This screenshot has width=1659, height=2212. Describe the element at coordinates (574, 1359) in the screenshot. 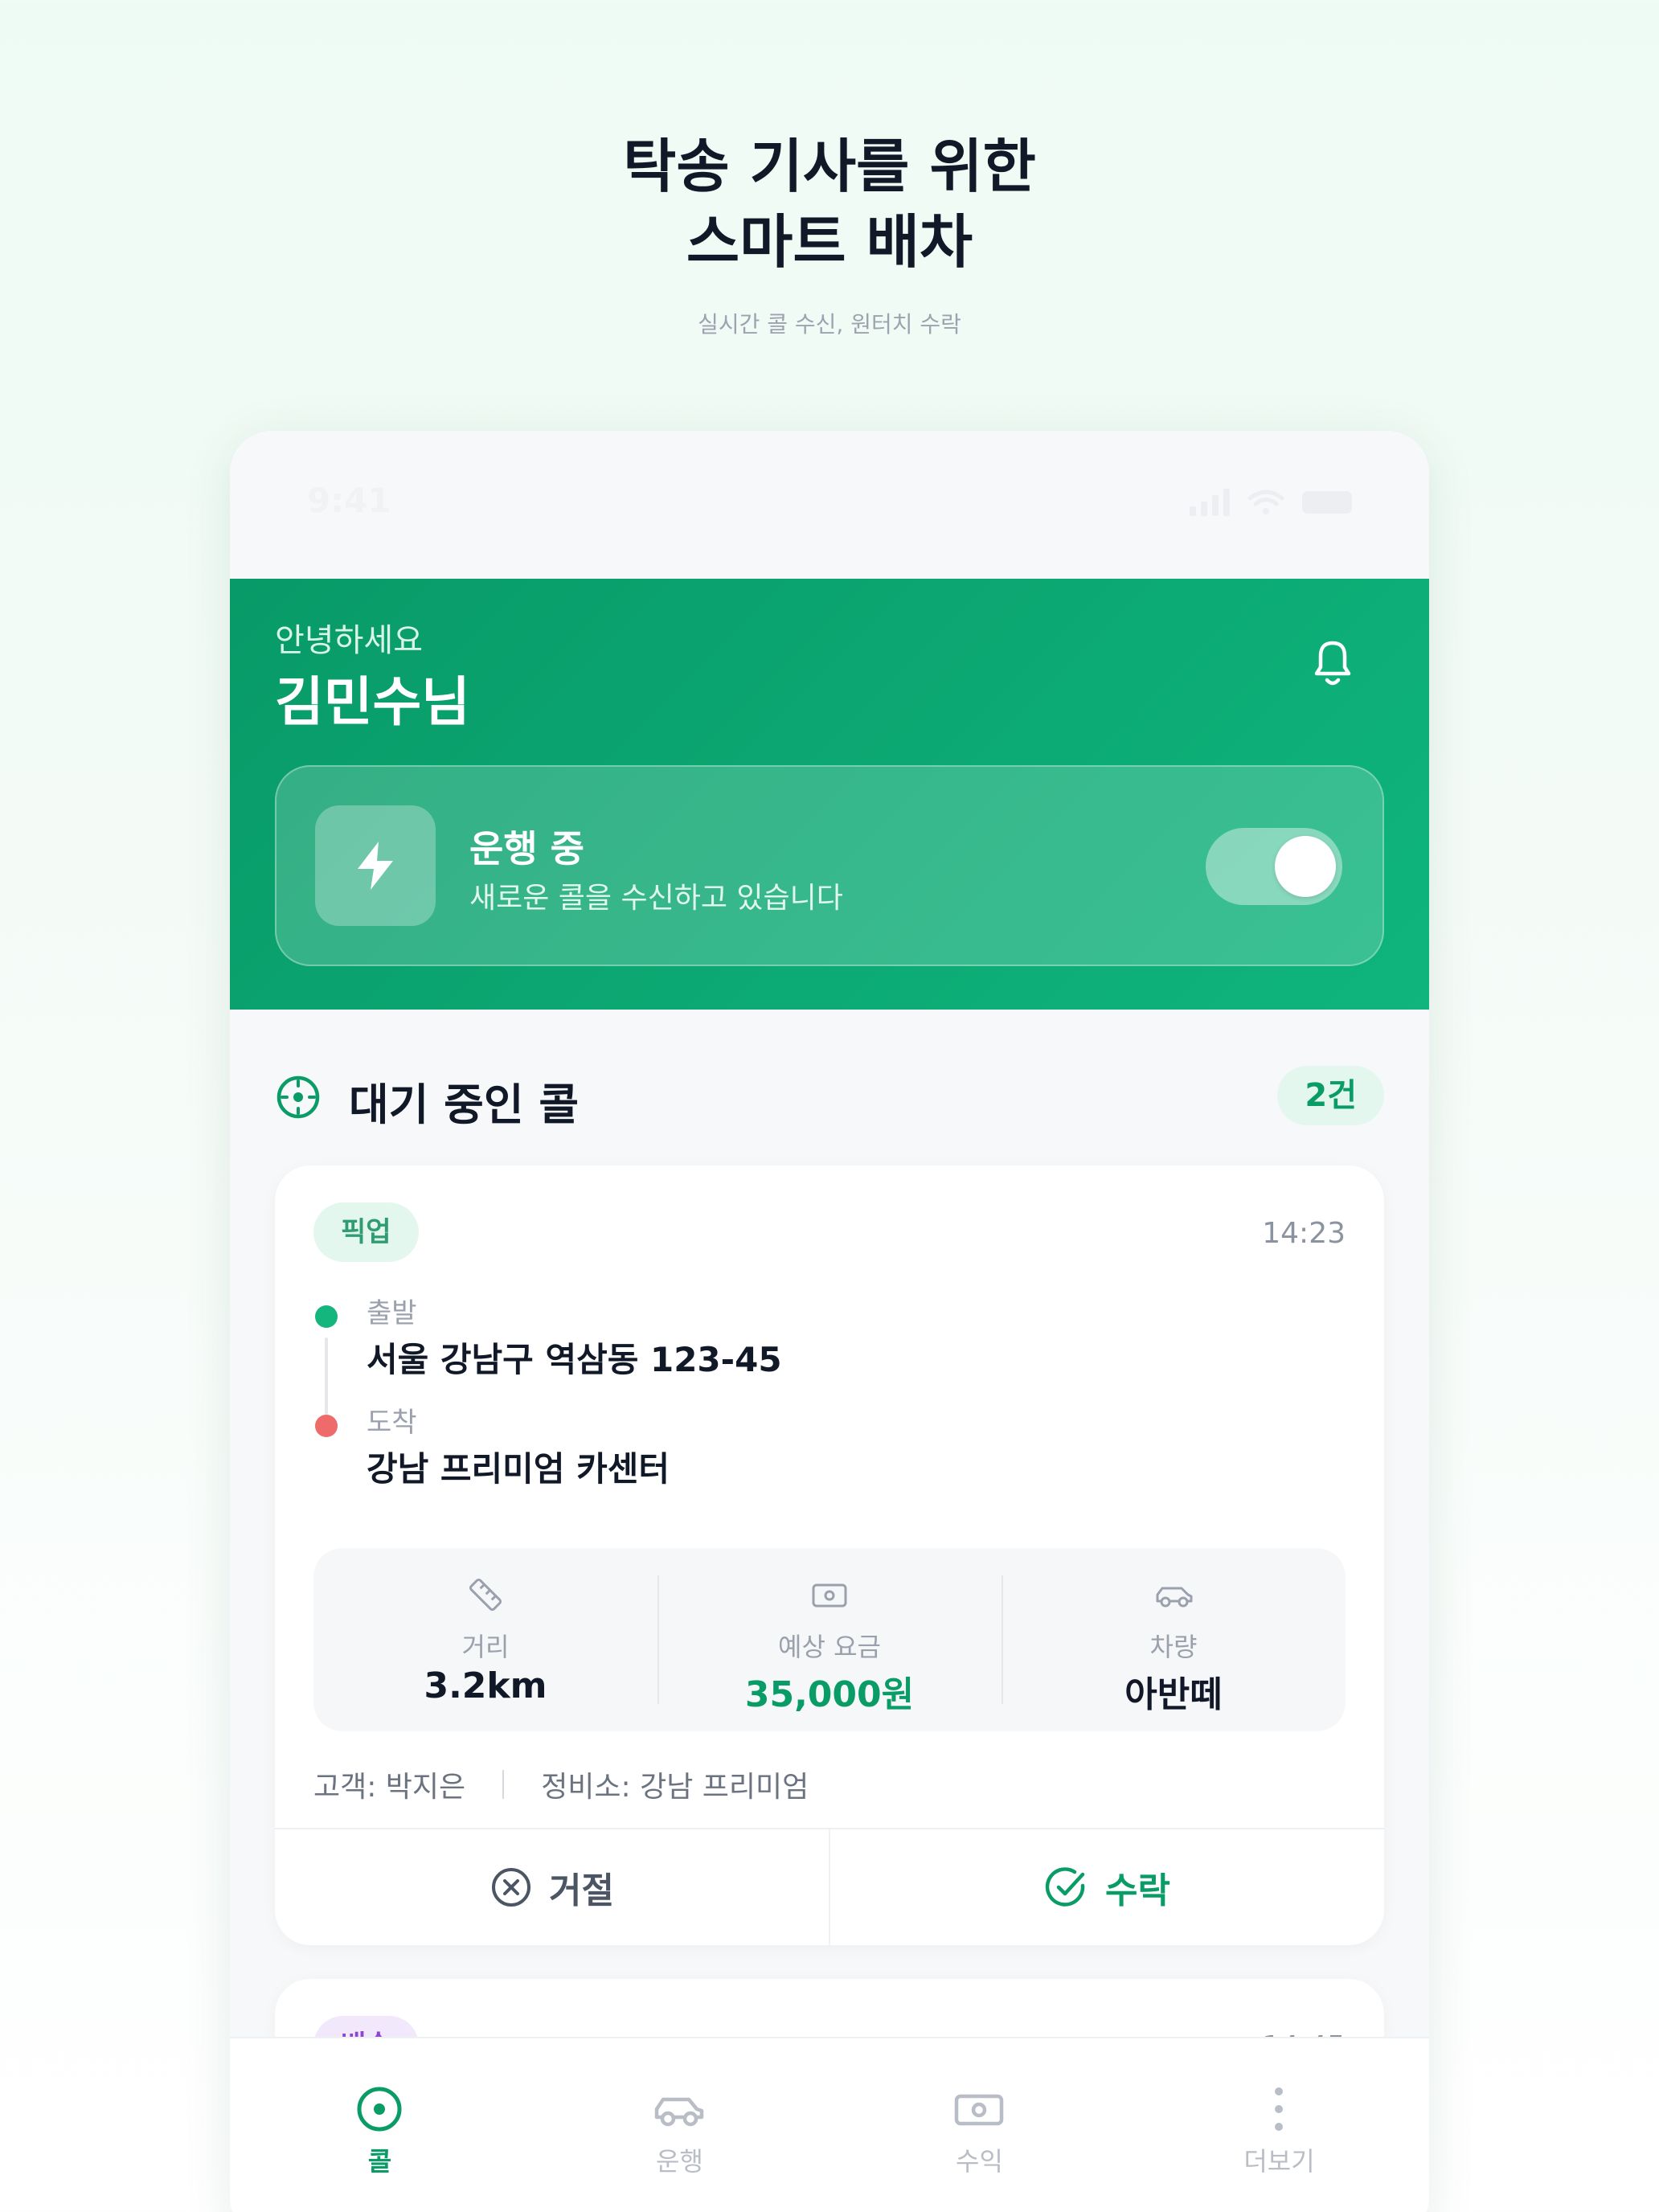

I see `origin-address: 서울 강남구 역삼동 123-45` at that location.